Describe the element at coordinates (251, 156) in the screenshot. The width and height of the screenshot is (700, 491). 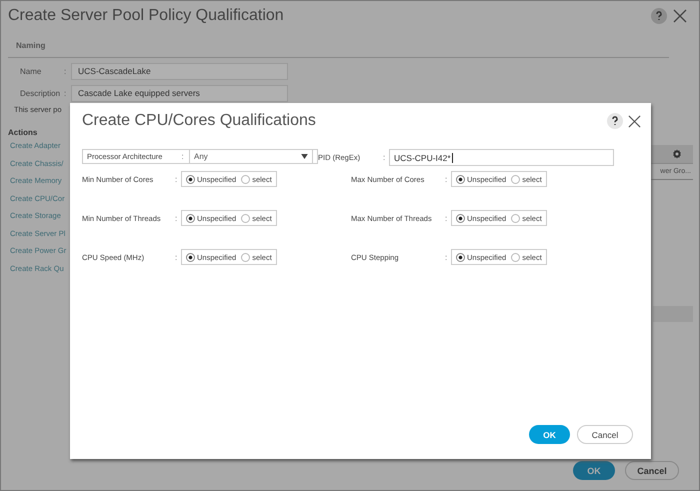
I see `dropdown: Any` at that location.